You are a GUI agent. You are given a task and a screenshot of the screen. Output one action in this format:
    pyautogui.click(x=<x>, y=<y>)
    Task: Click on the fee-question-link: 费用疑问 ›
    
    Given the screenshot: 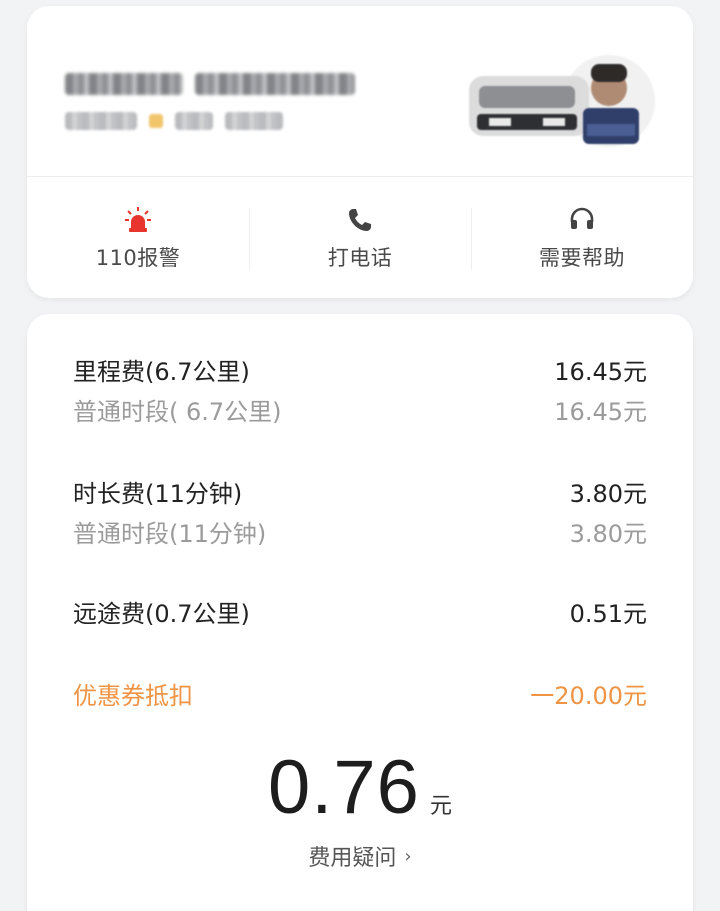 What is the action you would take?
    pyautogui.click(x=360, y=856)
    